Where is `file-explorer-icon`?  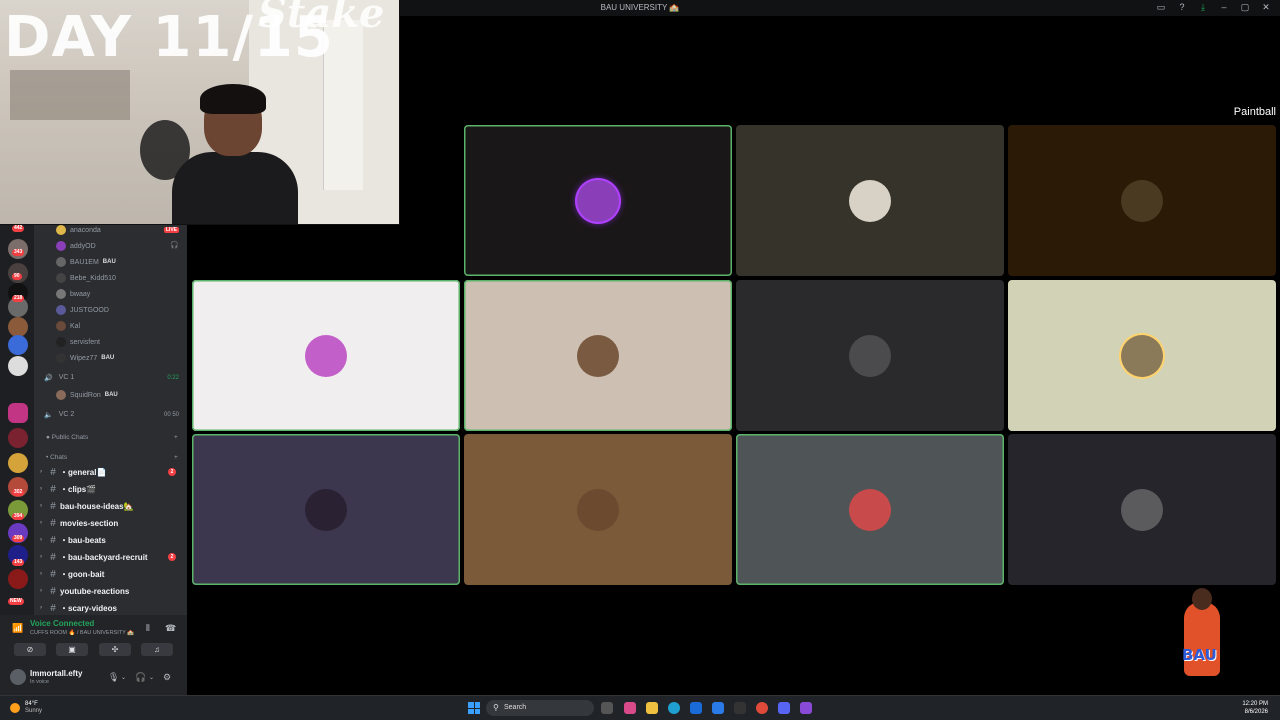
file-explorer-icon is located at coordinates (652, 708).